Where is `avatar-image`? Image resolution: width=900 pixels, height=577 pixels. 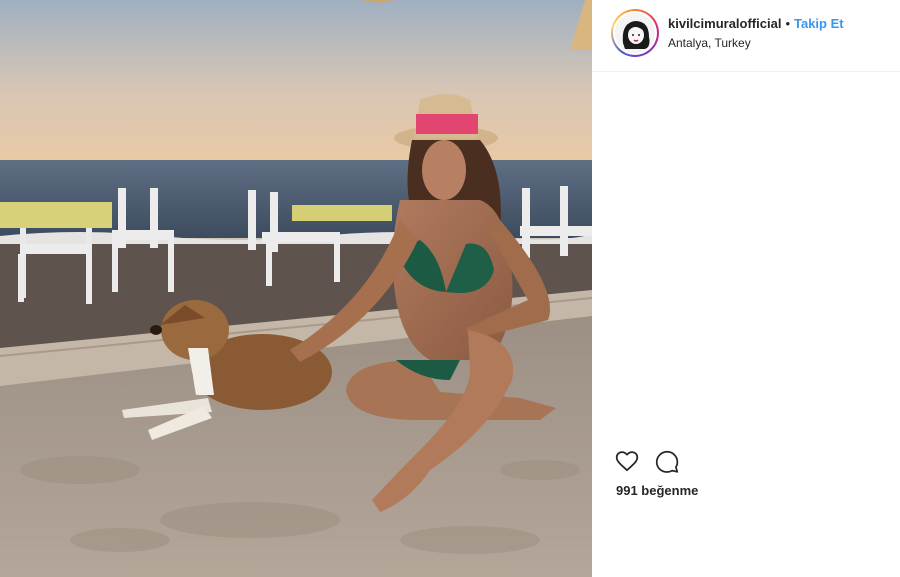
avatar-image is located at coordinates (635, 33).